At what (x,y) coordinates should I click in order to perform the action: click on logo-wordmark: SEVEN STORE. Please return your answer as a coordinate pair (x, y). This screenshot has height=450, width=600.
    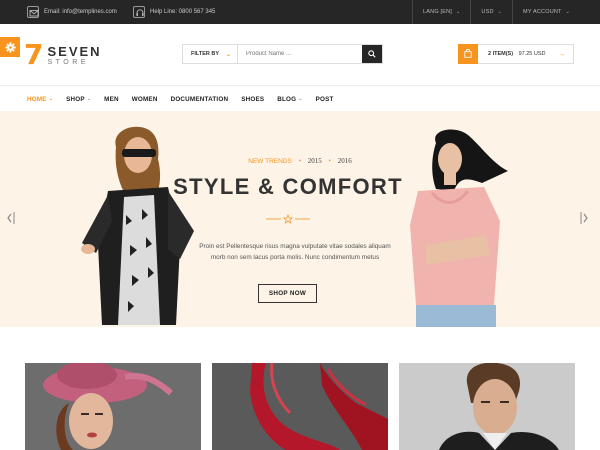
    Looking at the image, I should click on (74, 55).